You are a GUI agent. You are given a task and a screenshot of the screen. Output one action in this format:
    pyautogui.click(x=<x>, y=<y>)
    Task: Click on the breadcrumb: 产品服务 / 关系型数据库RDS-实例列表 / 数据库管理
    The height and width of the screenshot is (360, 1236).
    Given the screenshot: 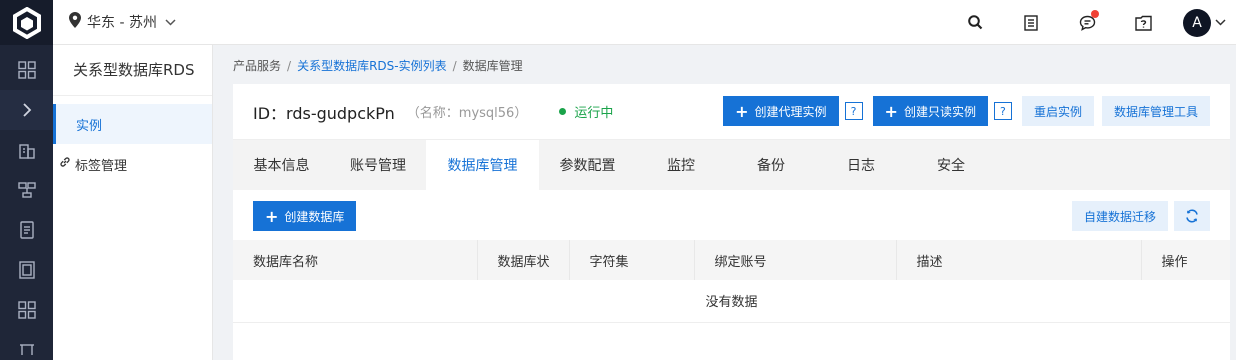 What is the action you would take?
    pyautogui.click(x=378, y=65)
    